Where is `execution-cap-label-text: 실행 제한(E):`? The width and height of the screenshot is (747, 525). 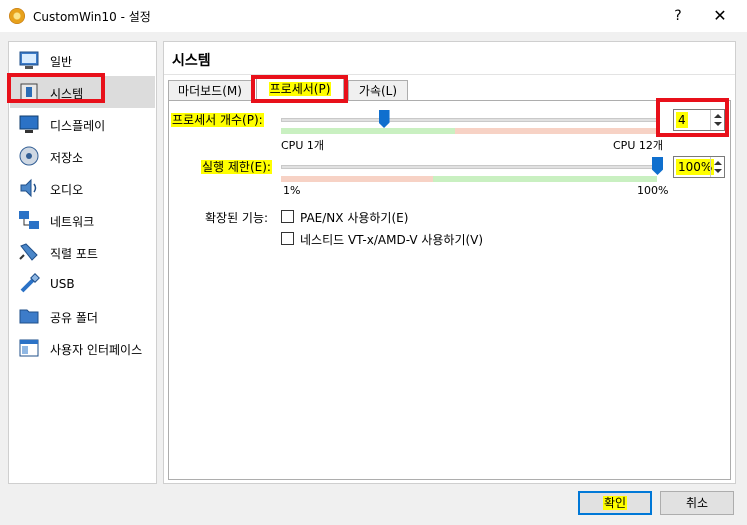 execution-cap-label-text: 실행 제한(E): is located at coordinates (236, 167).